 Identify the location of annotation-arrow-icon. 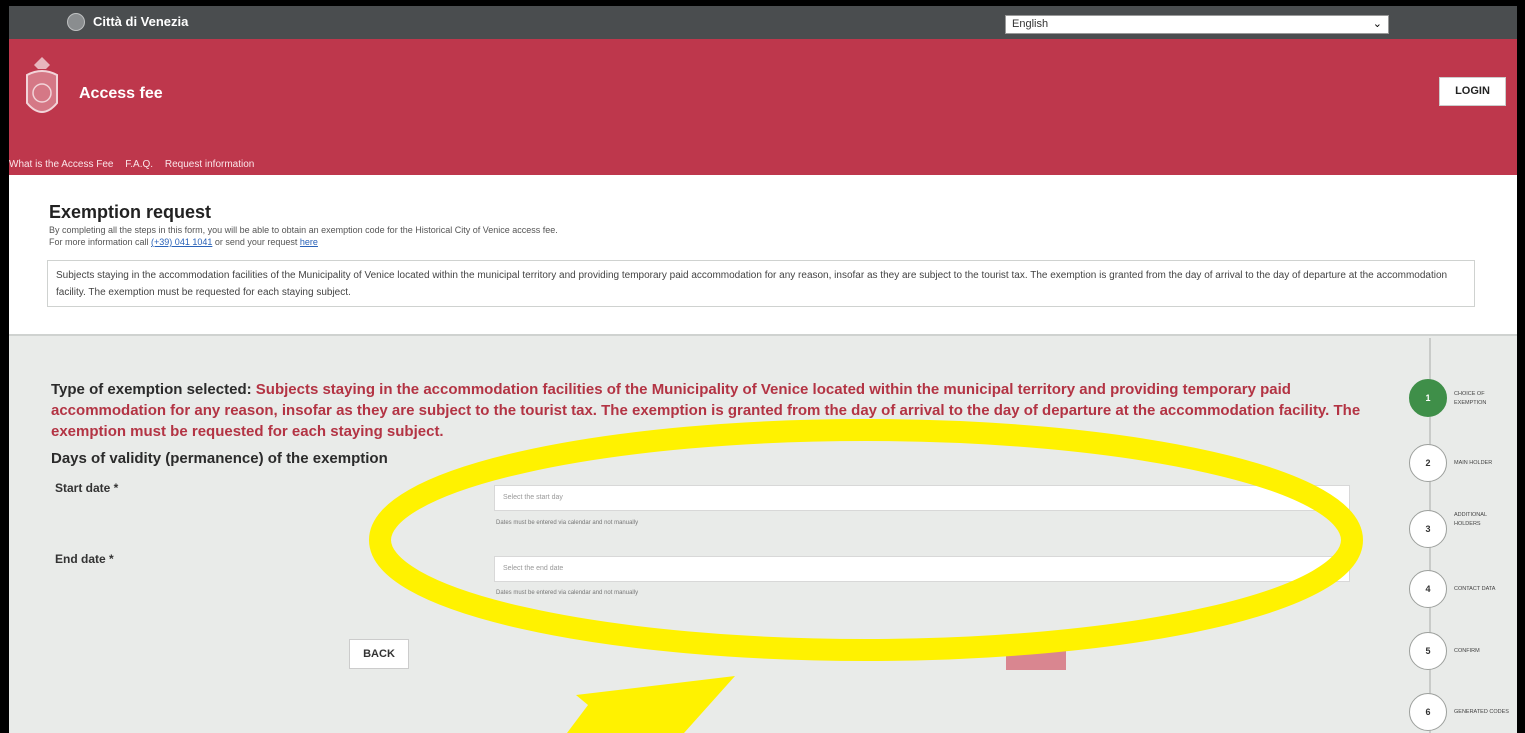
(651, 704).